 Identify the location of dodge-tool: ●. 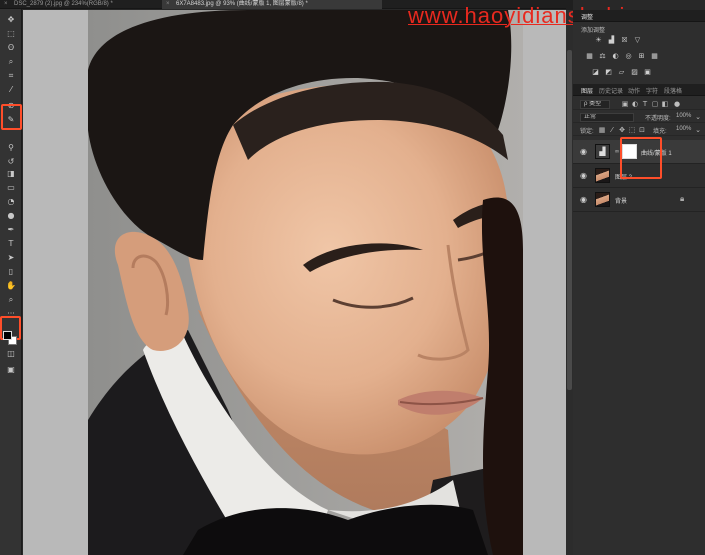
(11, 216).